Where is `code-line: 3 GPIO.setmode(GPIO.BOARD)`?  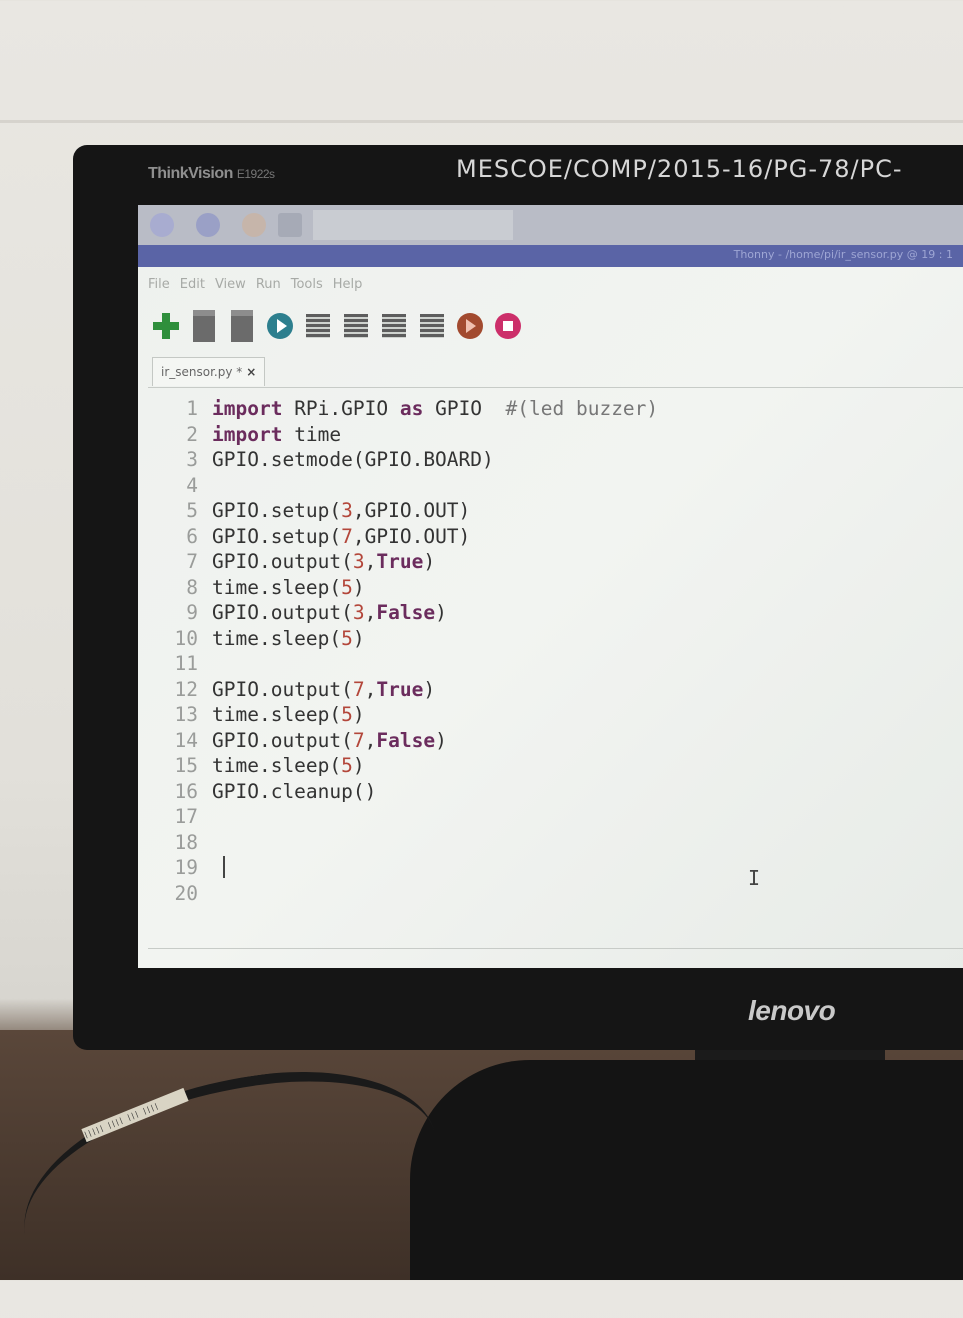 code-line: 3 GPIO.setmode(GPIO.BOARD) is located at coordinates (321, 459).